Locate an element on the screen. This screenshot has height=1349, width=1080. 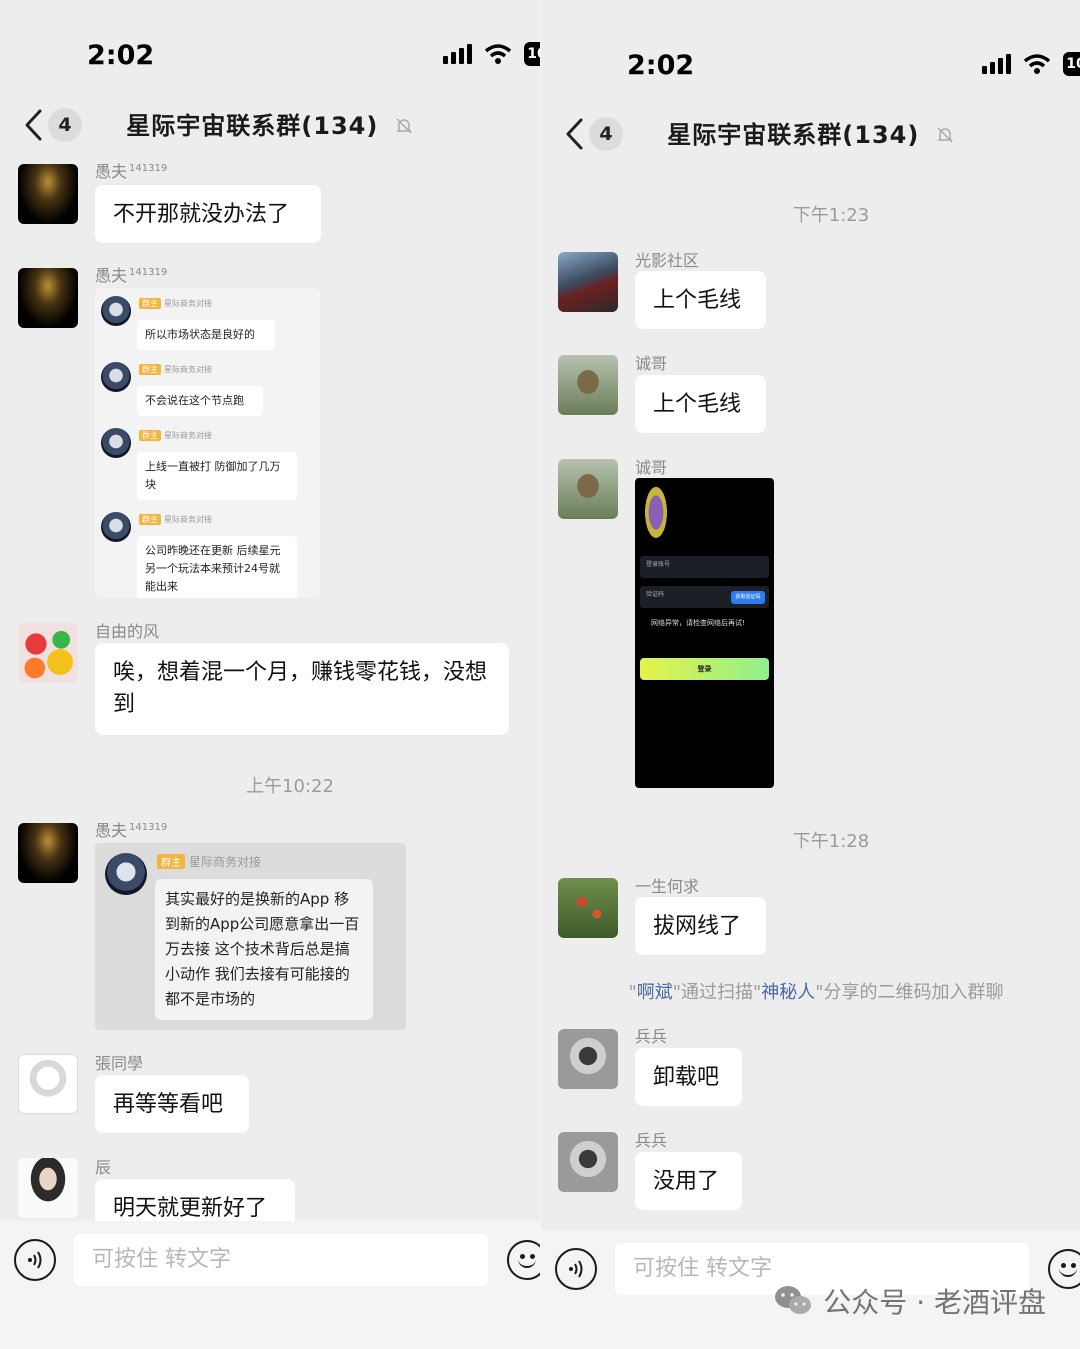
time-divider: 上午10:22 is located at coordinates (290, 786).